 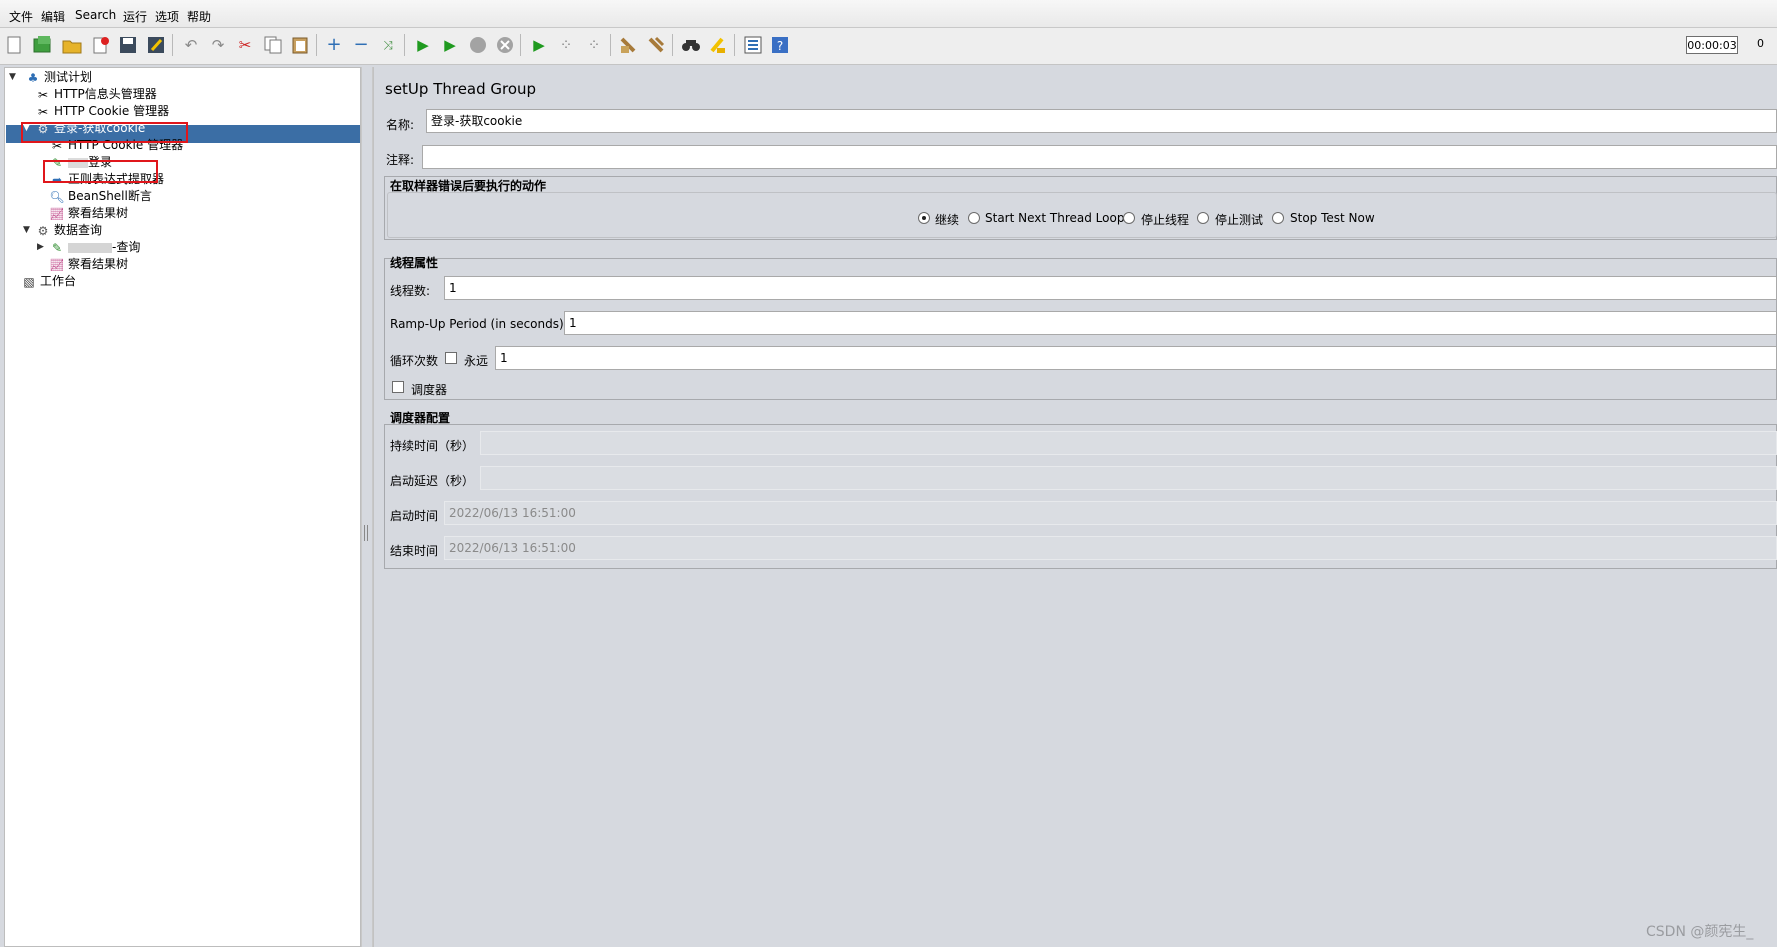 I want to click on highlight-box-login, so click(x=100, y=171).